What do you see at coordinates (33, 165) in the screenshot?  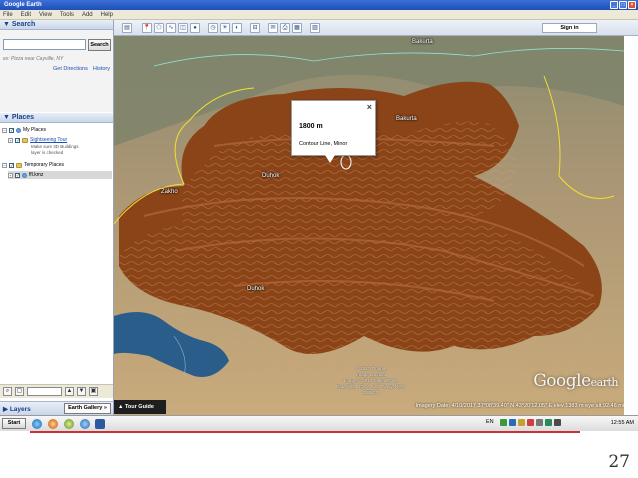 I see `tree-item-temporary-places: − ✓ Temporary Places` at bounding box center [33, 165].